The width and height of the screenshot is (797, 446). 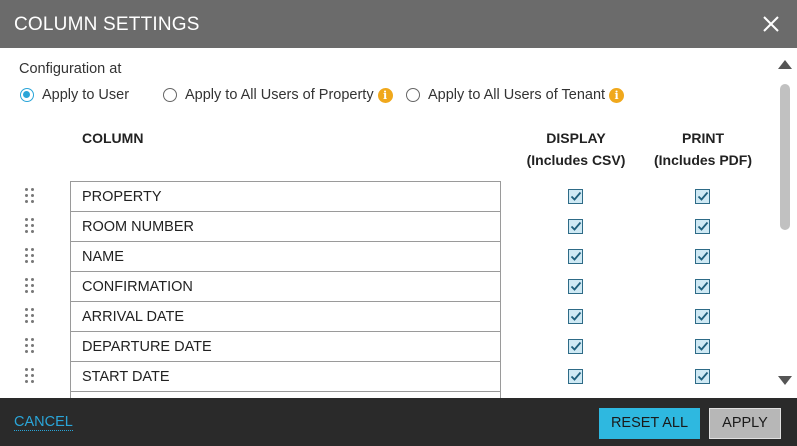 I want to click on dialog-title: COLUMN SETTINGS, so click(x=107, y=24).